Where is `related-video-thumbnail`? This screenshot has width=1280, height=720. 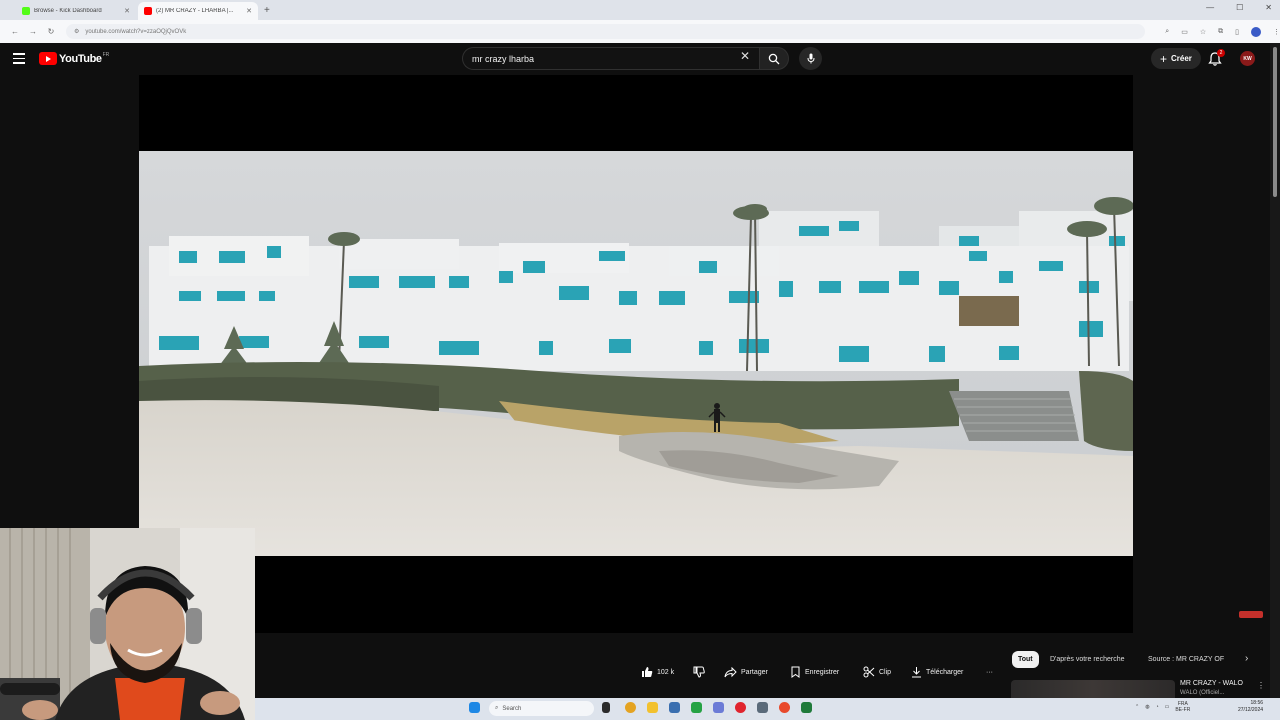
related-video-thumbnail is located at coordinates (1093, 689).